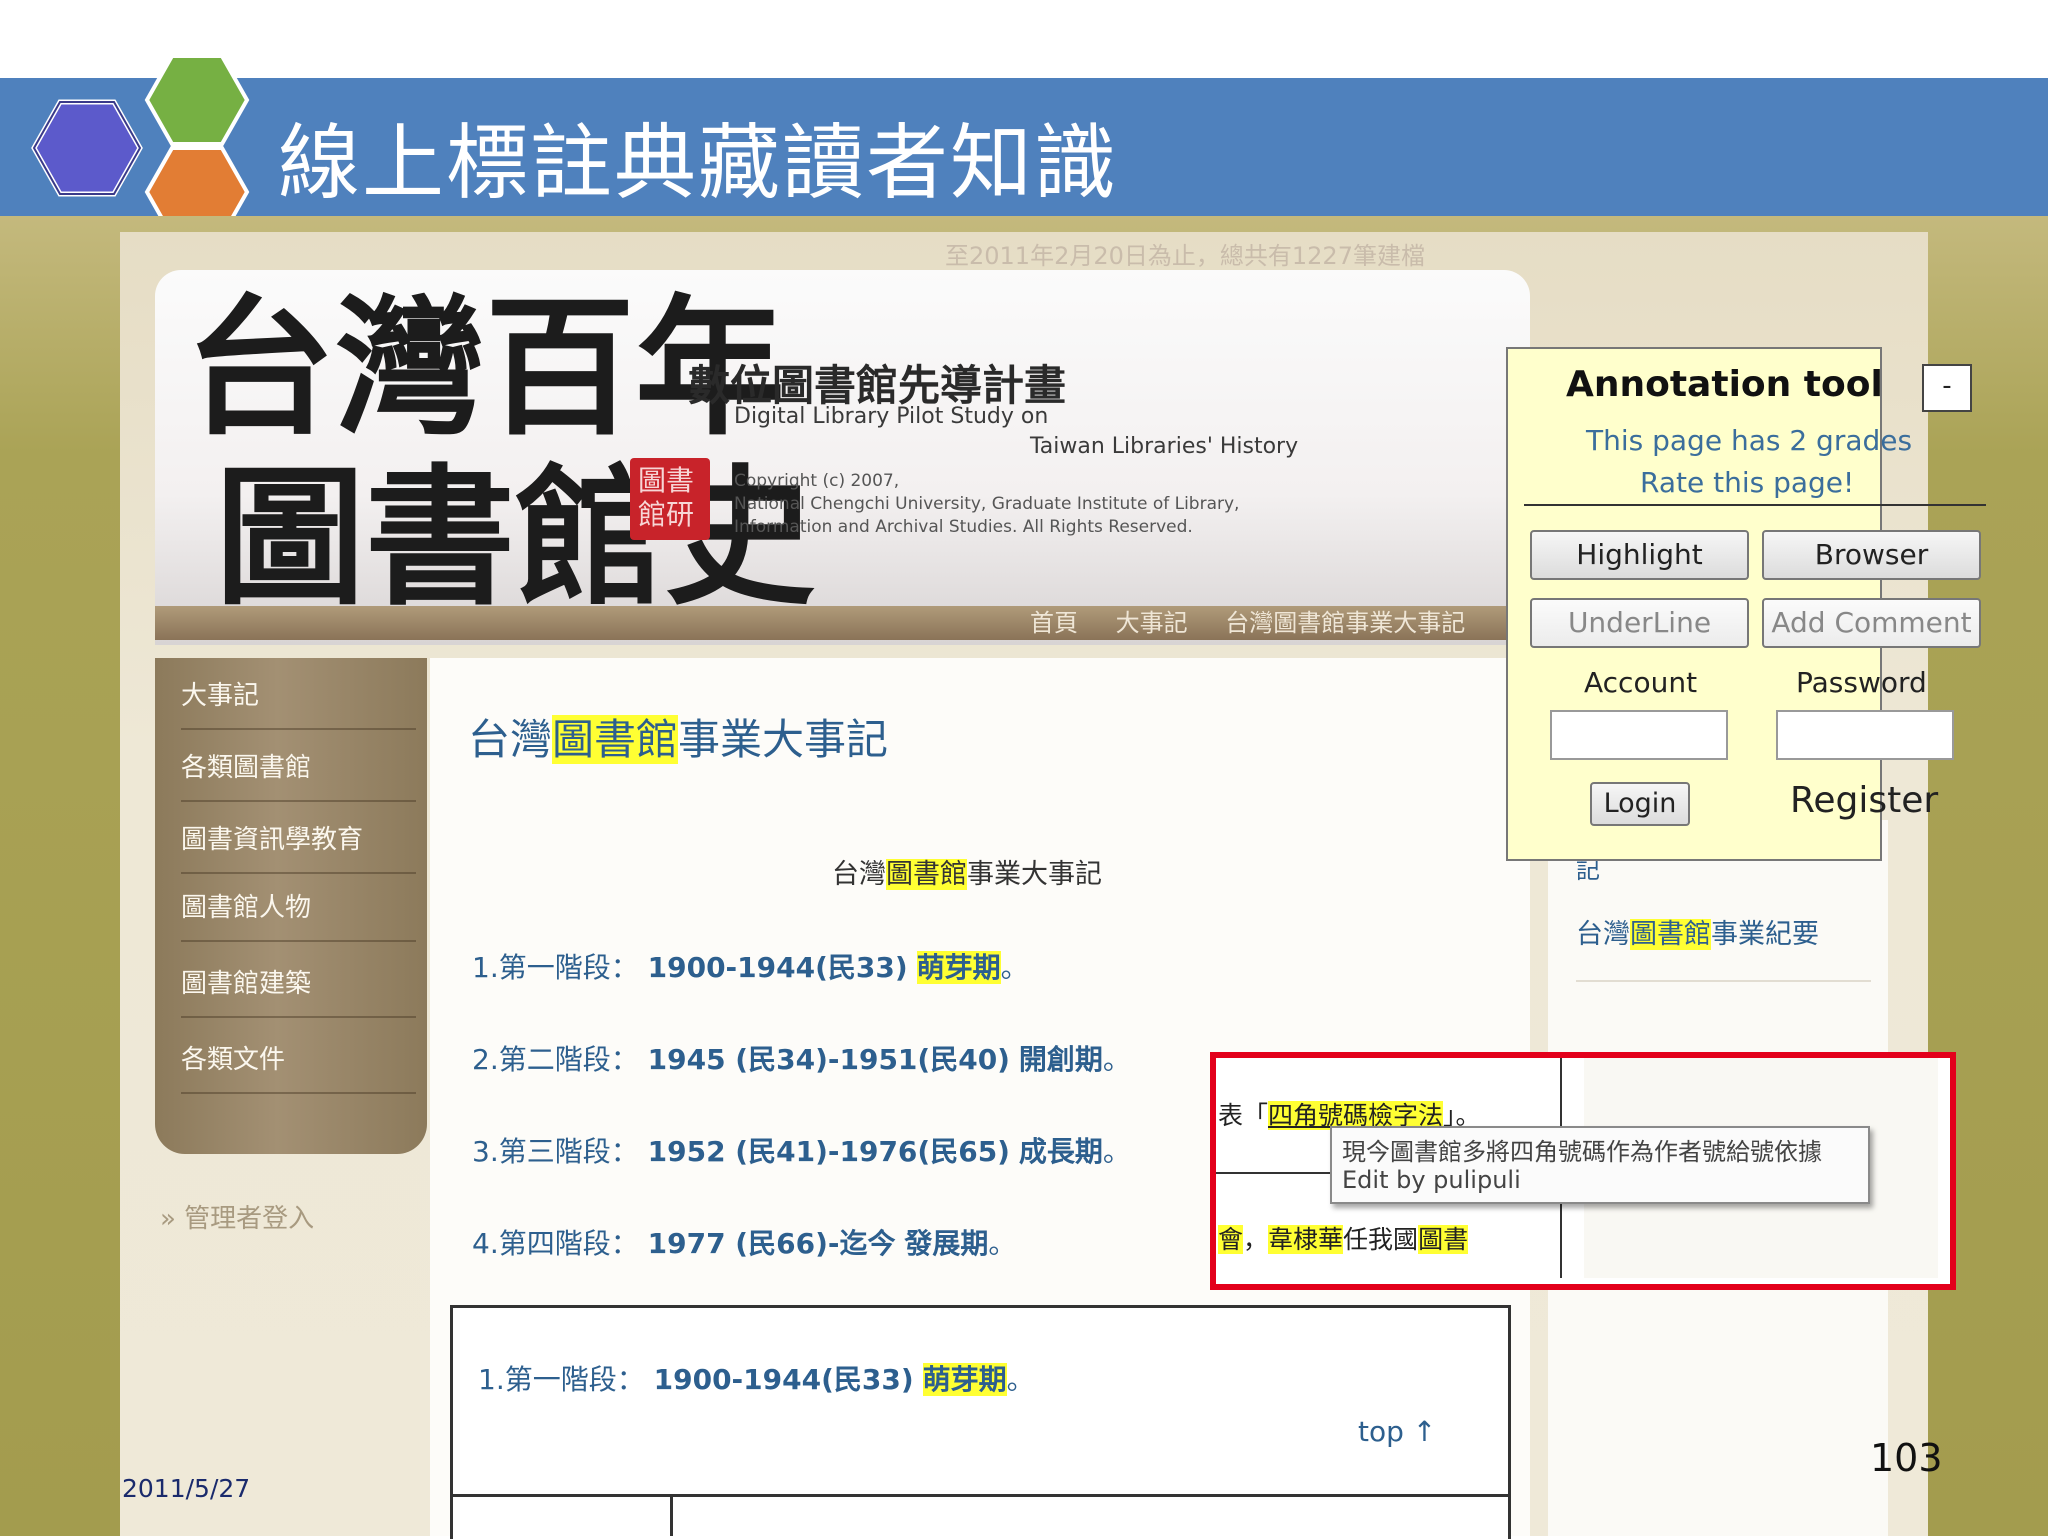 Image resolution: width=2048 pixels, height=1539 pixels. Describe the element at coordinates (186, 1488) in the screenshot. I see `slide-date: 2011/5/27` at that location.